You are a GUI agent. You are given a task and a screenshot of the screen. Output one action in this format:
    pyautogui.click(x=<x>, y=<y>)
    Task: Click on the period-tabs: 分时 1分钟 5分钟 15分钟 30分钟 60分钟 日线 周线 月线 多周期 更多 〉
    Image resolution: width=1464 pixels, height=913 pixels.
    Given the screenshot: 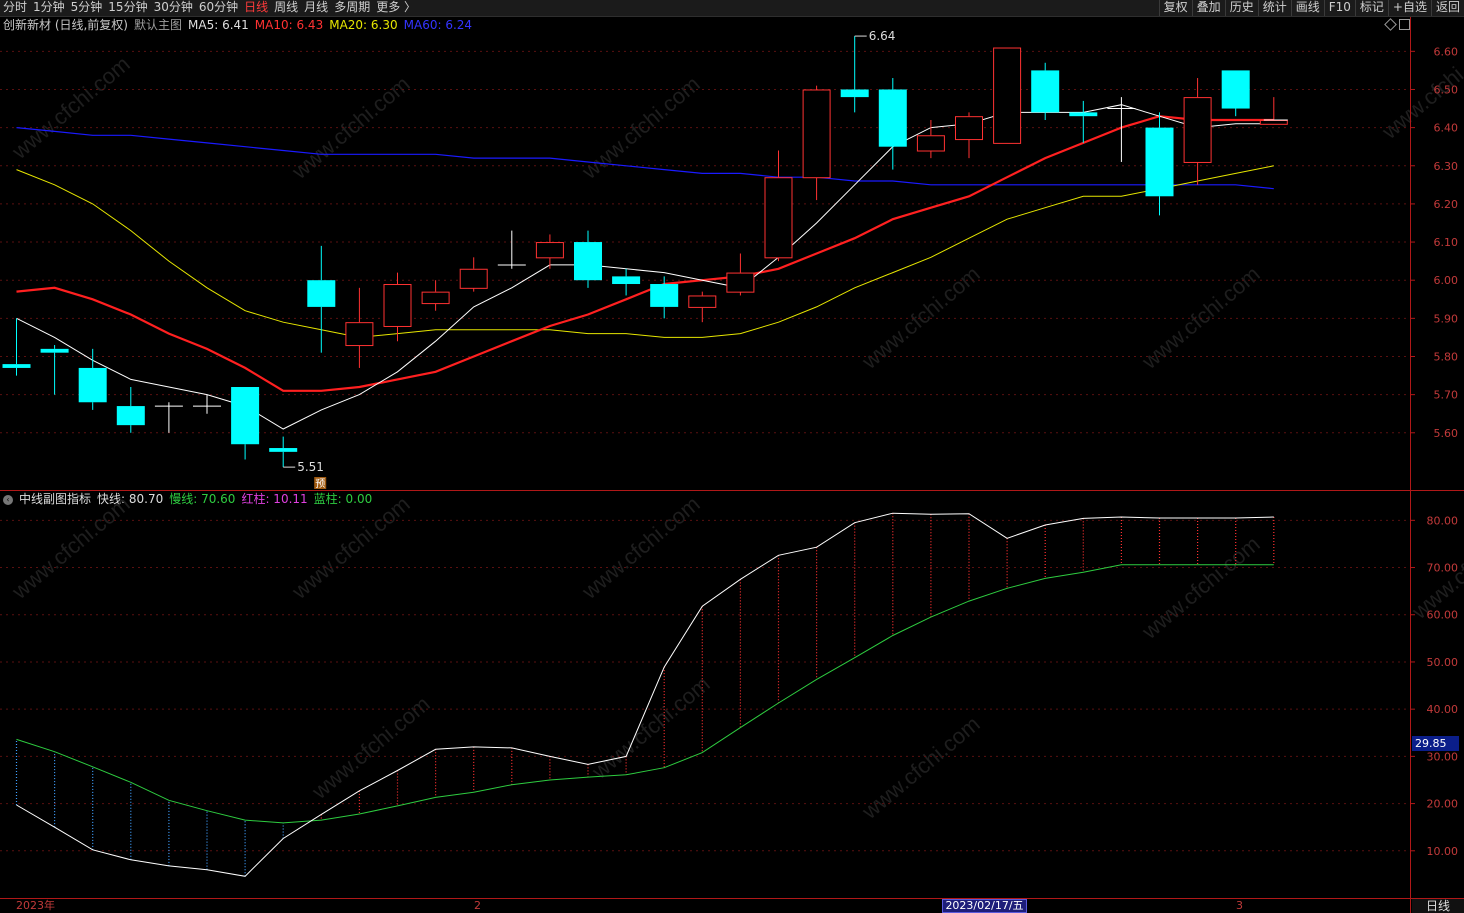 What is the action you would take?
    pyautogui.click(x=209, y=8)
    